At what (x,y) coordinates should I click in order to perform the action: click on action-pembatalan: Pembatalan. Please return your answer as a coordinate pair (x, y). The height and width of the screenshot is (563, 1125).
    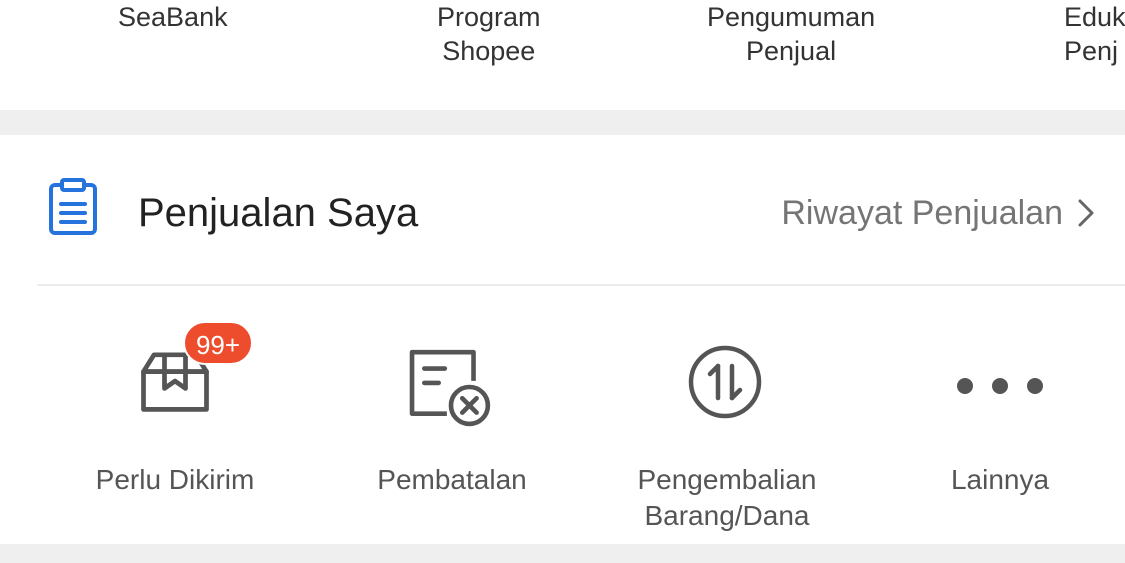
    Looking at the image, I should click on (452, 415).